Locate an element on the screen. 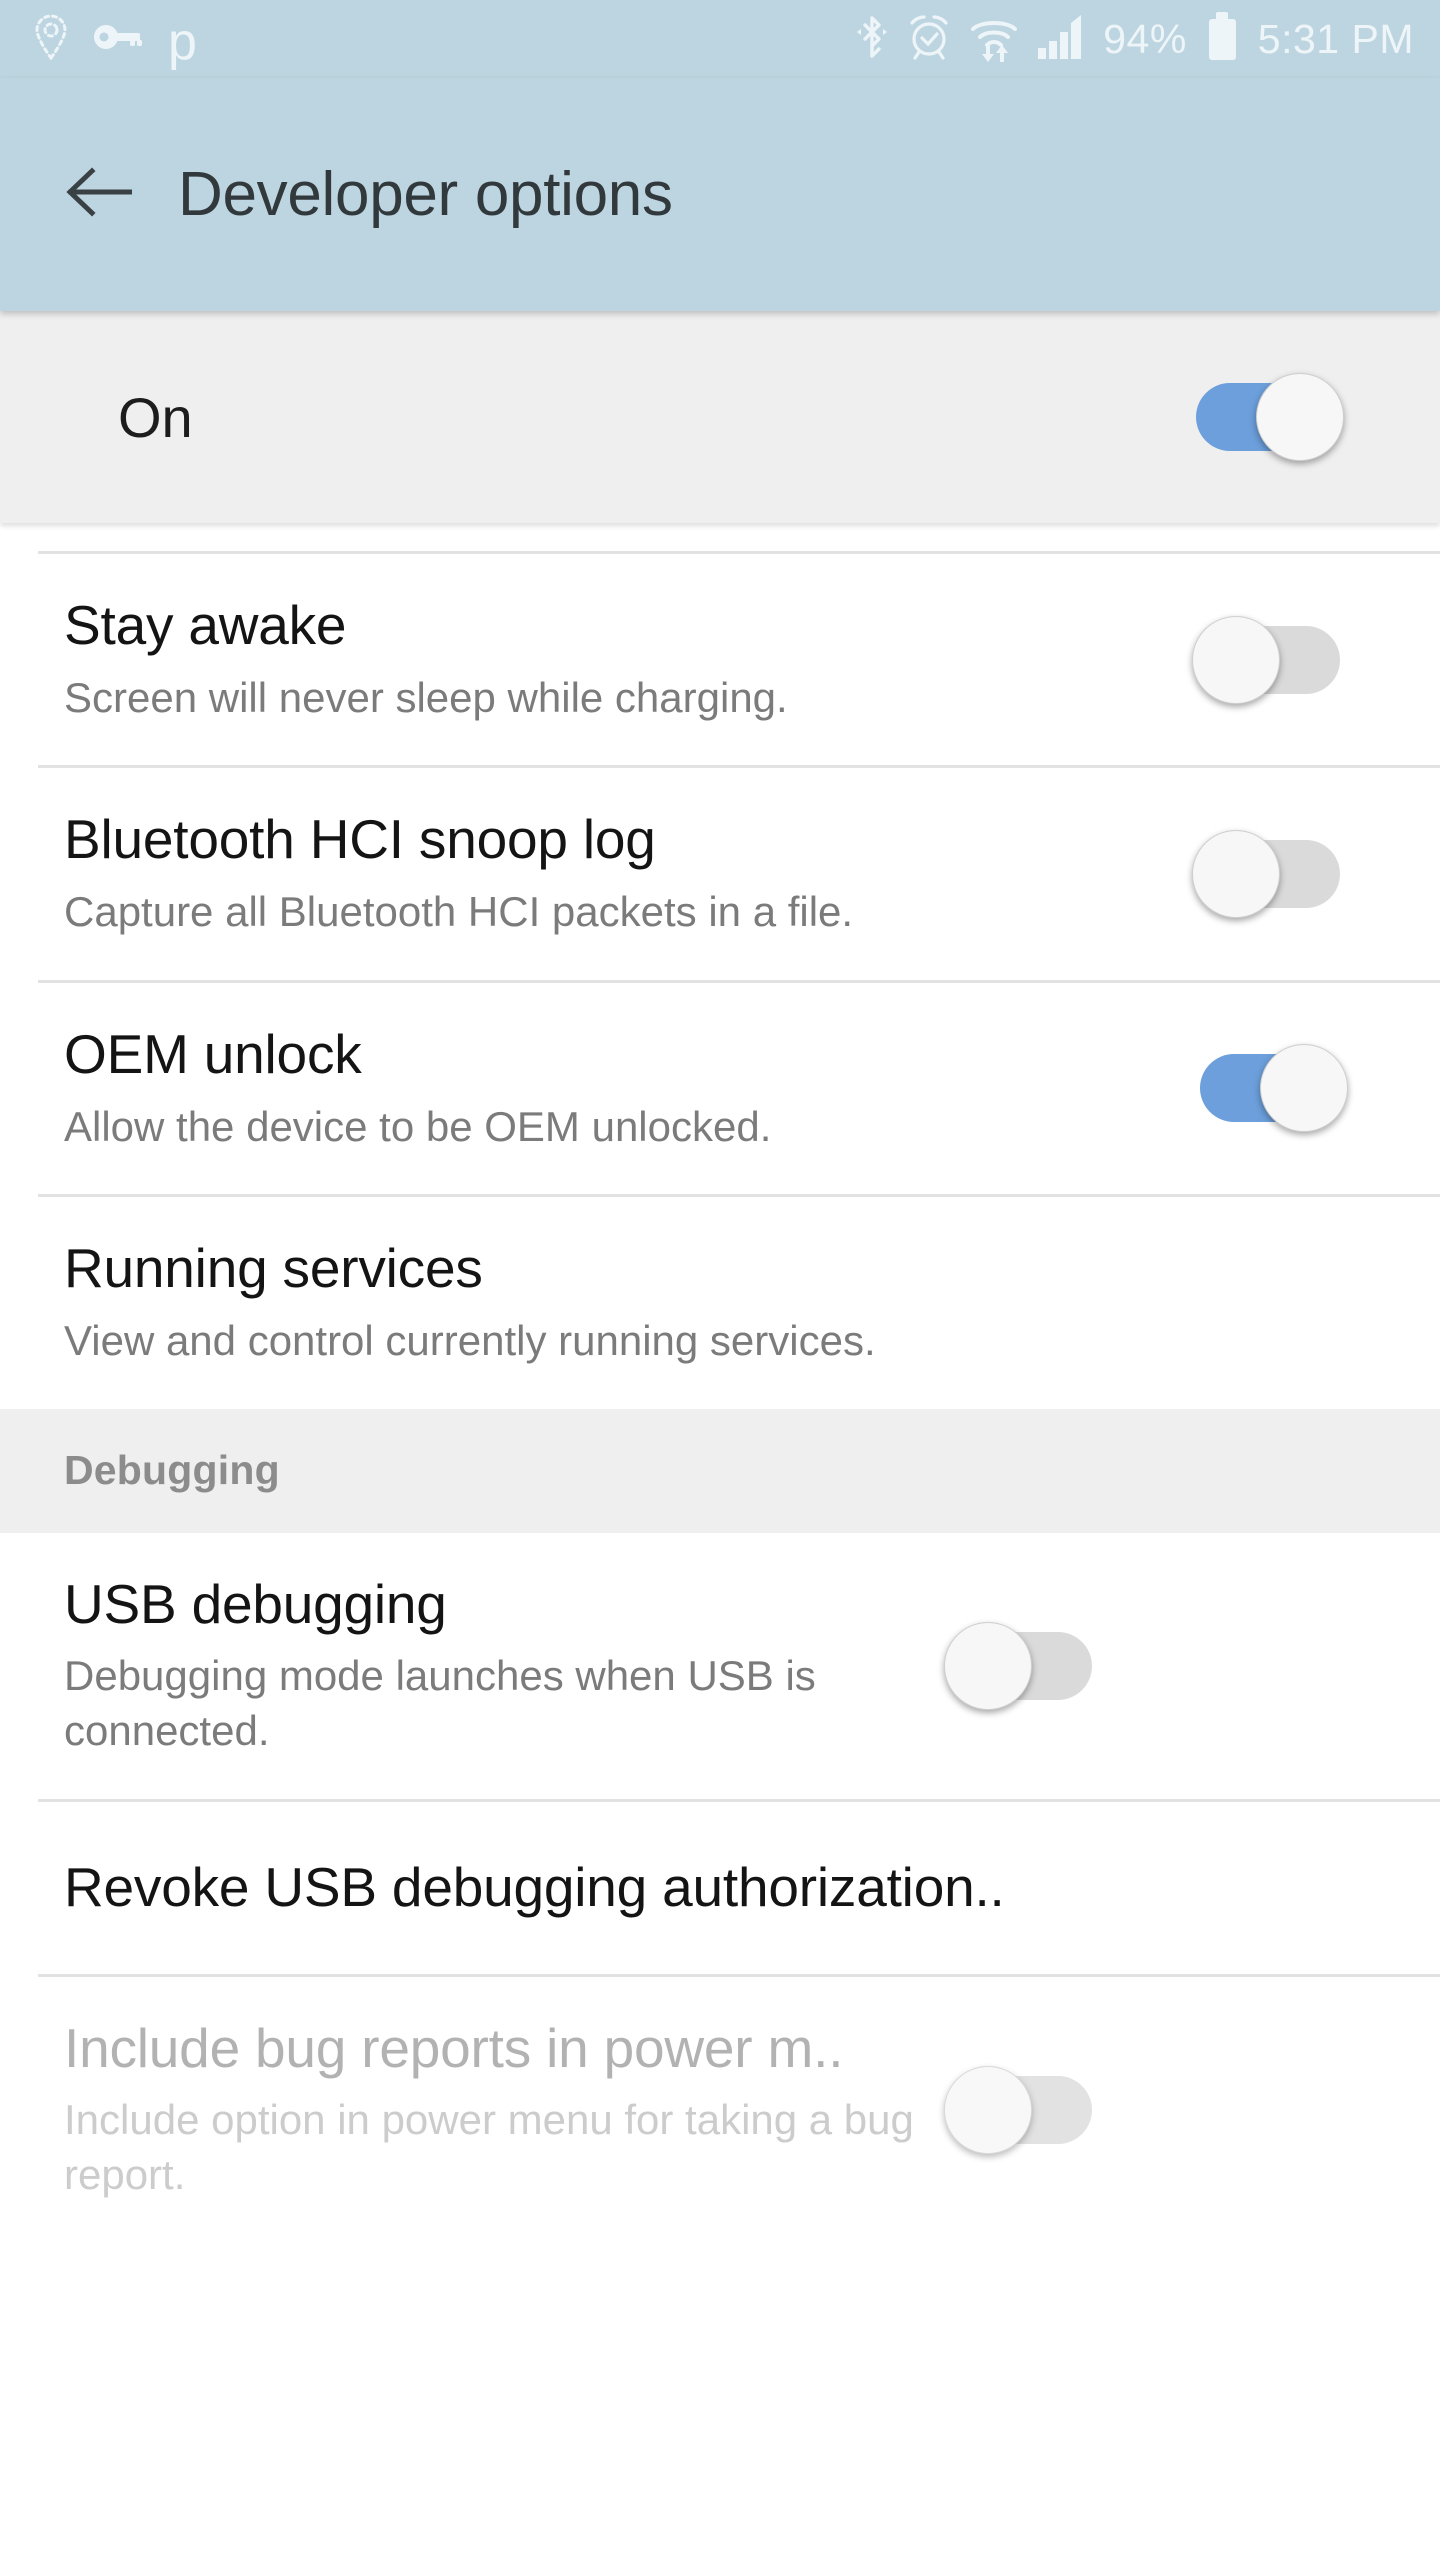 The width and height of the screenshot is (1440, 2560). vpn-key-icon is located at coordinates (118, 39).